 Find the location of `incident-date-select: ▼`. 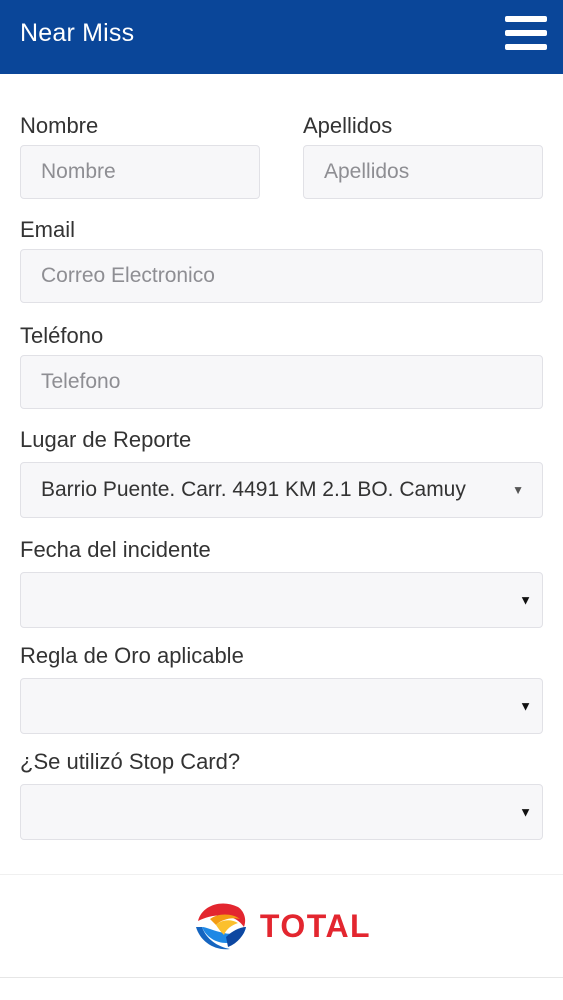

incident-date-select: ▼ is located at coordinates (281, 600).